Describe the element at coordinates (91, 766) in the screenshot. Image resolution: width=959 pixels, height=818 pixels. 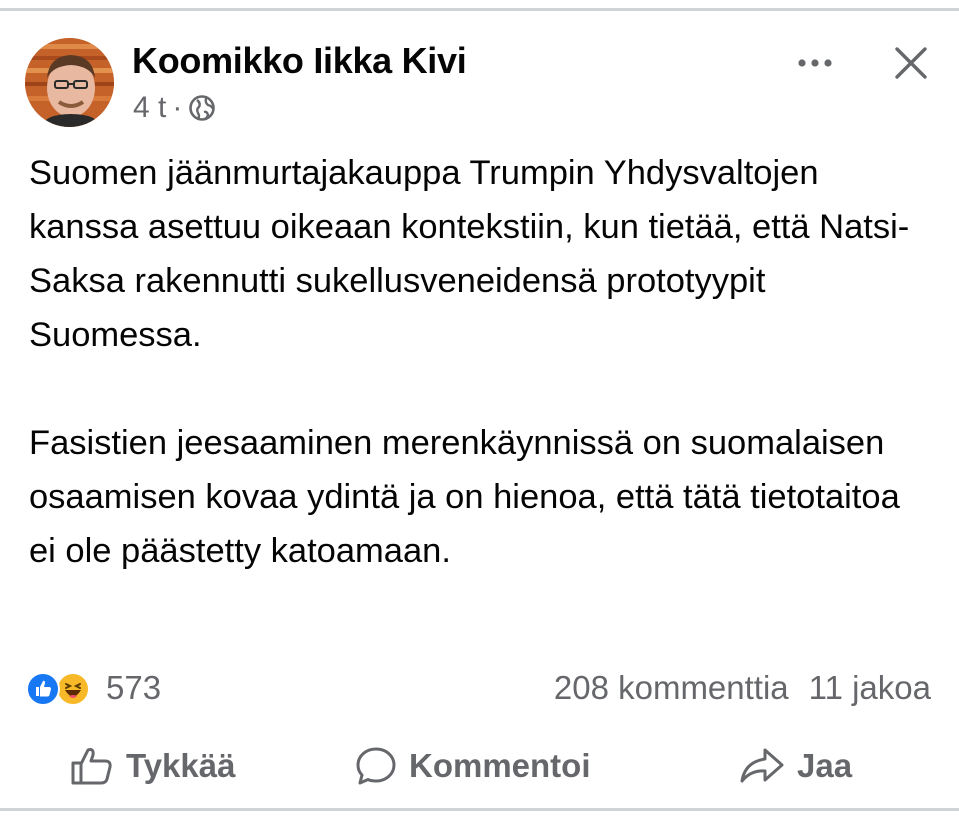
I see `thumbs-up-icon` at that location.